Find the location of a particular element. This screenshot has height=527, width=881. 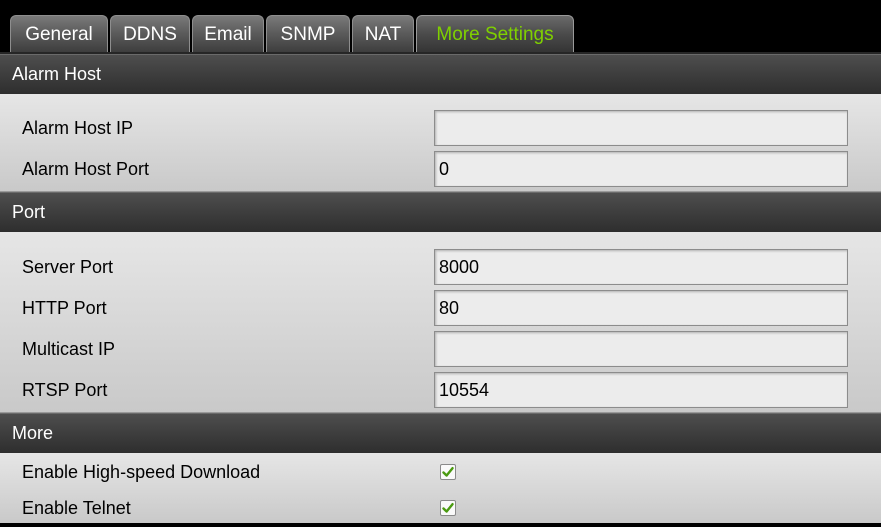

tab-email: Email is located at coordinates (228, 34).